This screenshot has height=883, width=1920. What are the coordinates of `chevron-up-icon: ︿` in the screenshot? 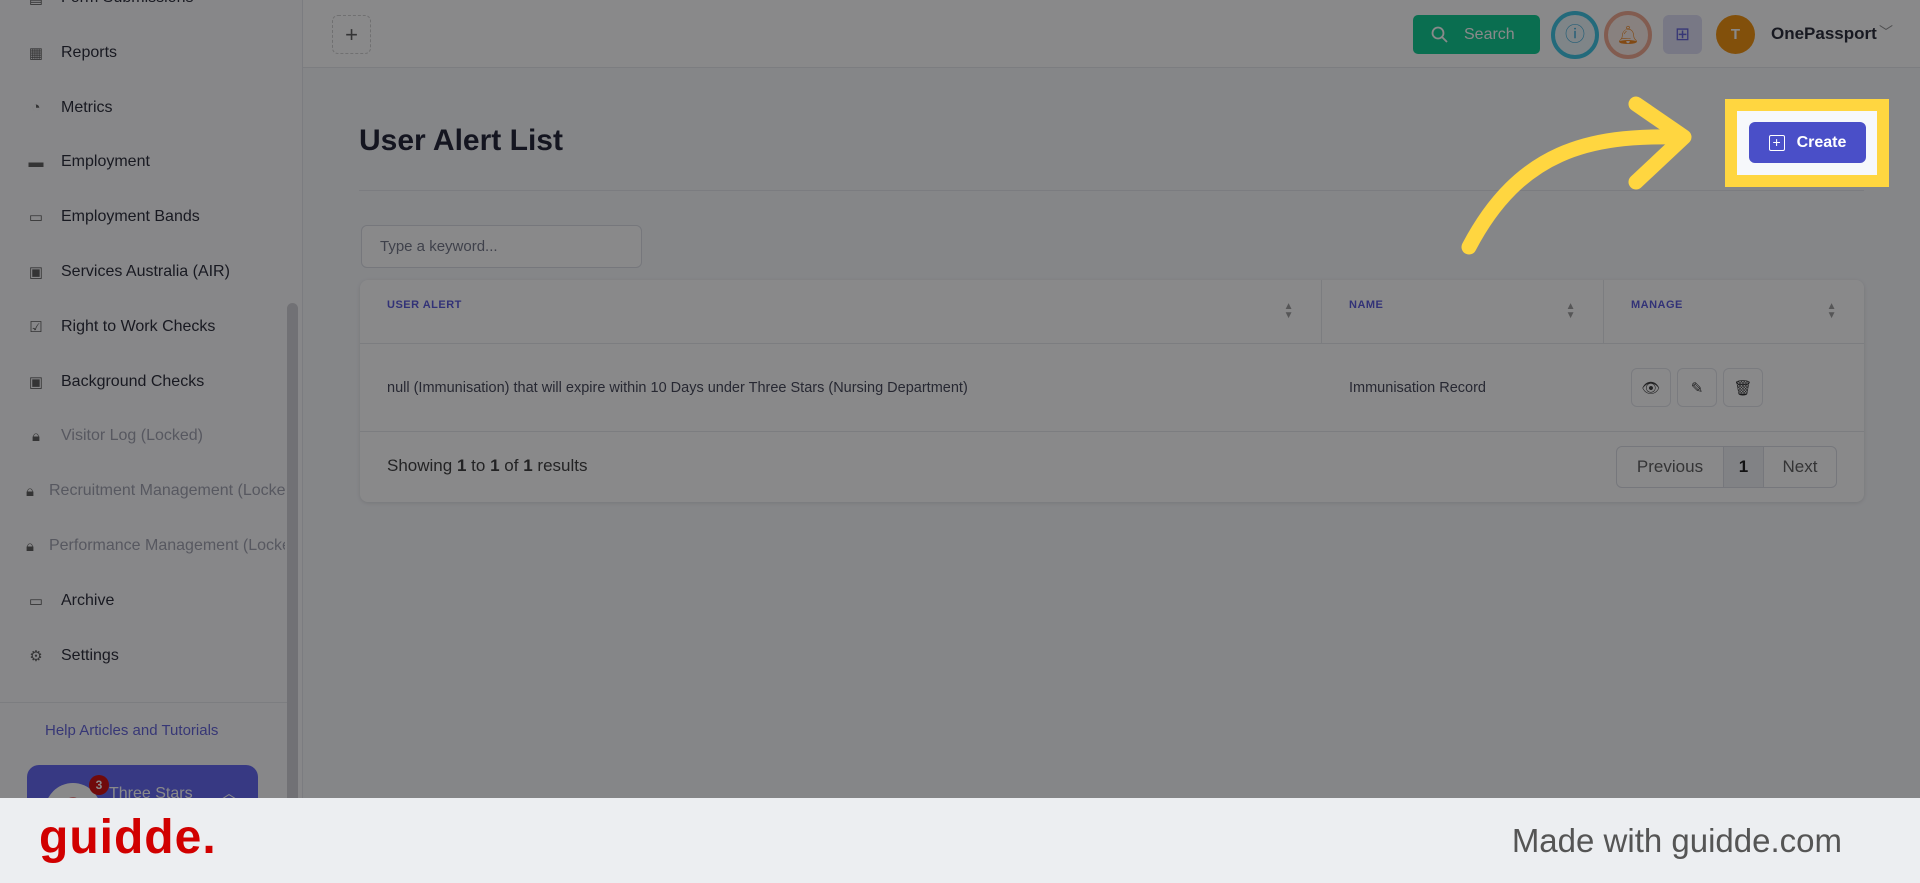 It's located at (229, 791).